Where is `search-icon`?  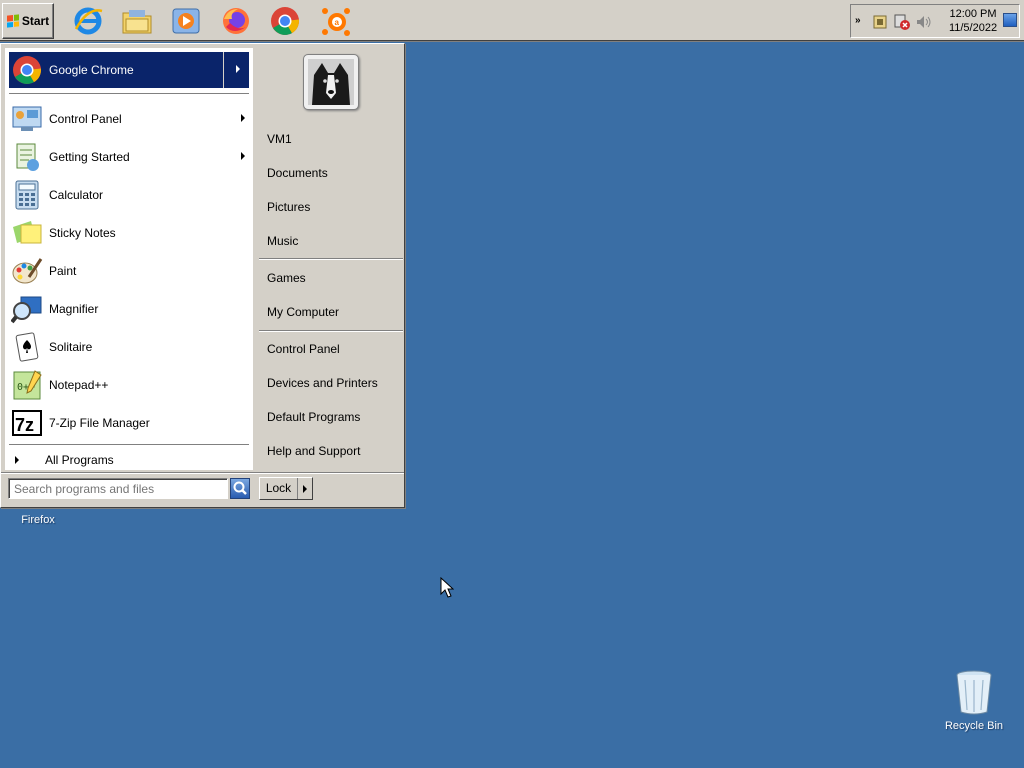 search-icon is located at coordinates (240, 488).